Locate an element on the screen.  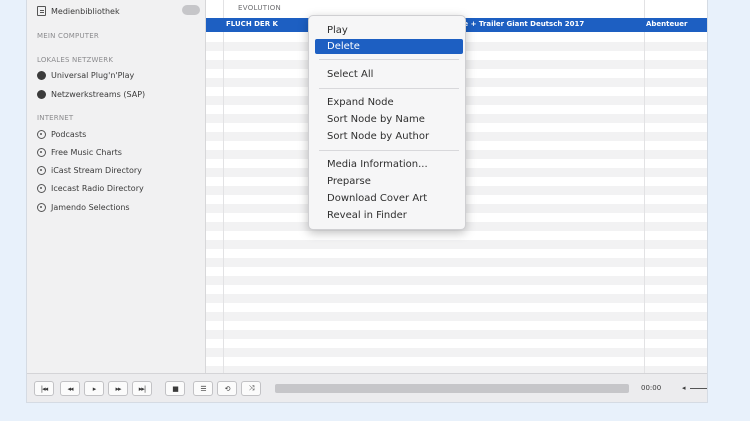
seek-slider is located at coordinates (452, 388).